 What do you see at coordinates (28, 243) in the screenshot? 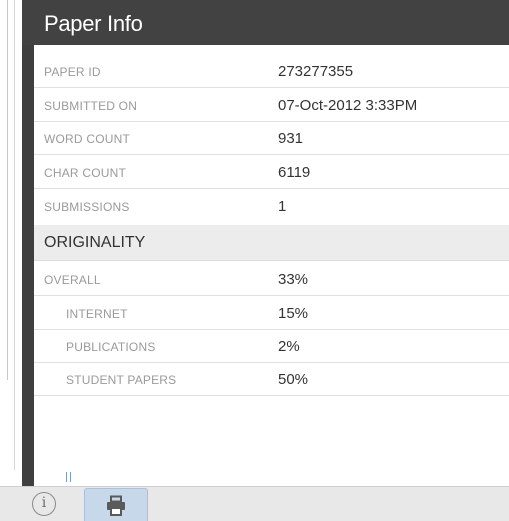
I see `panel-frame` at bounding box center [28, 243].